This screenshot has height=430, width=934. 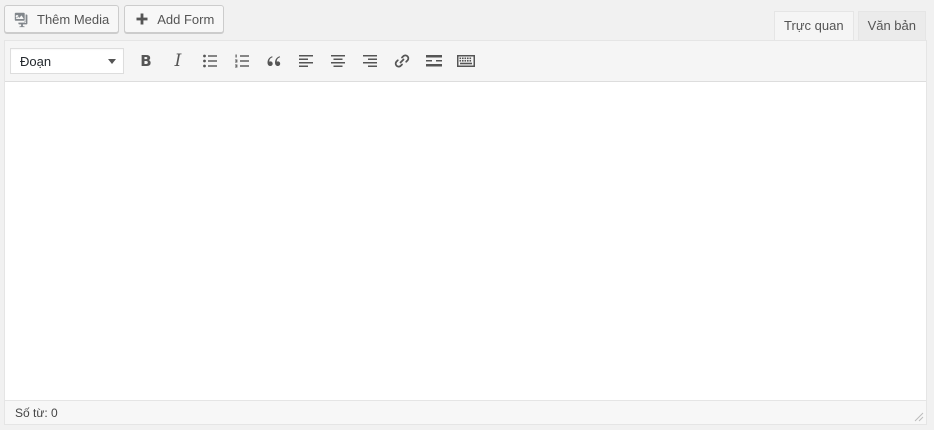 What do you see at coordinates (465, 412) in the screenshot?
I see `editor-status-bar: Số từ: 0` at bounding box center [465, 412].